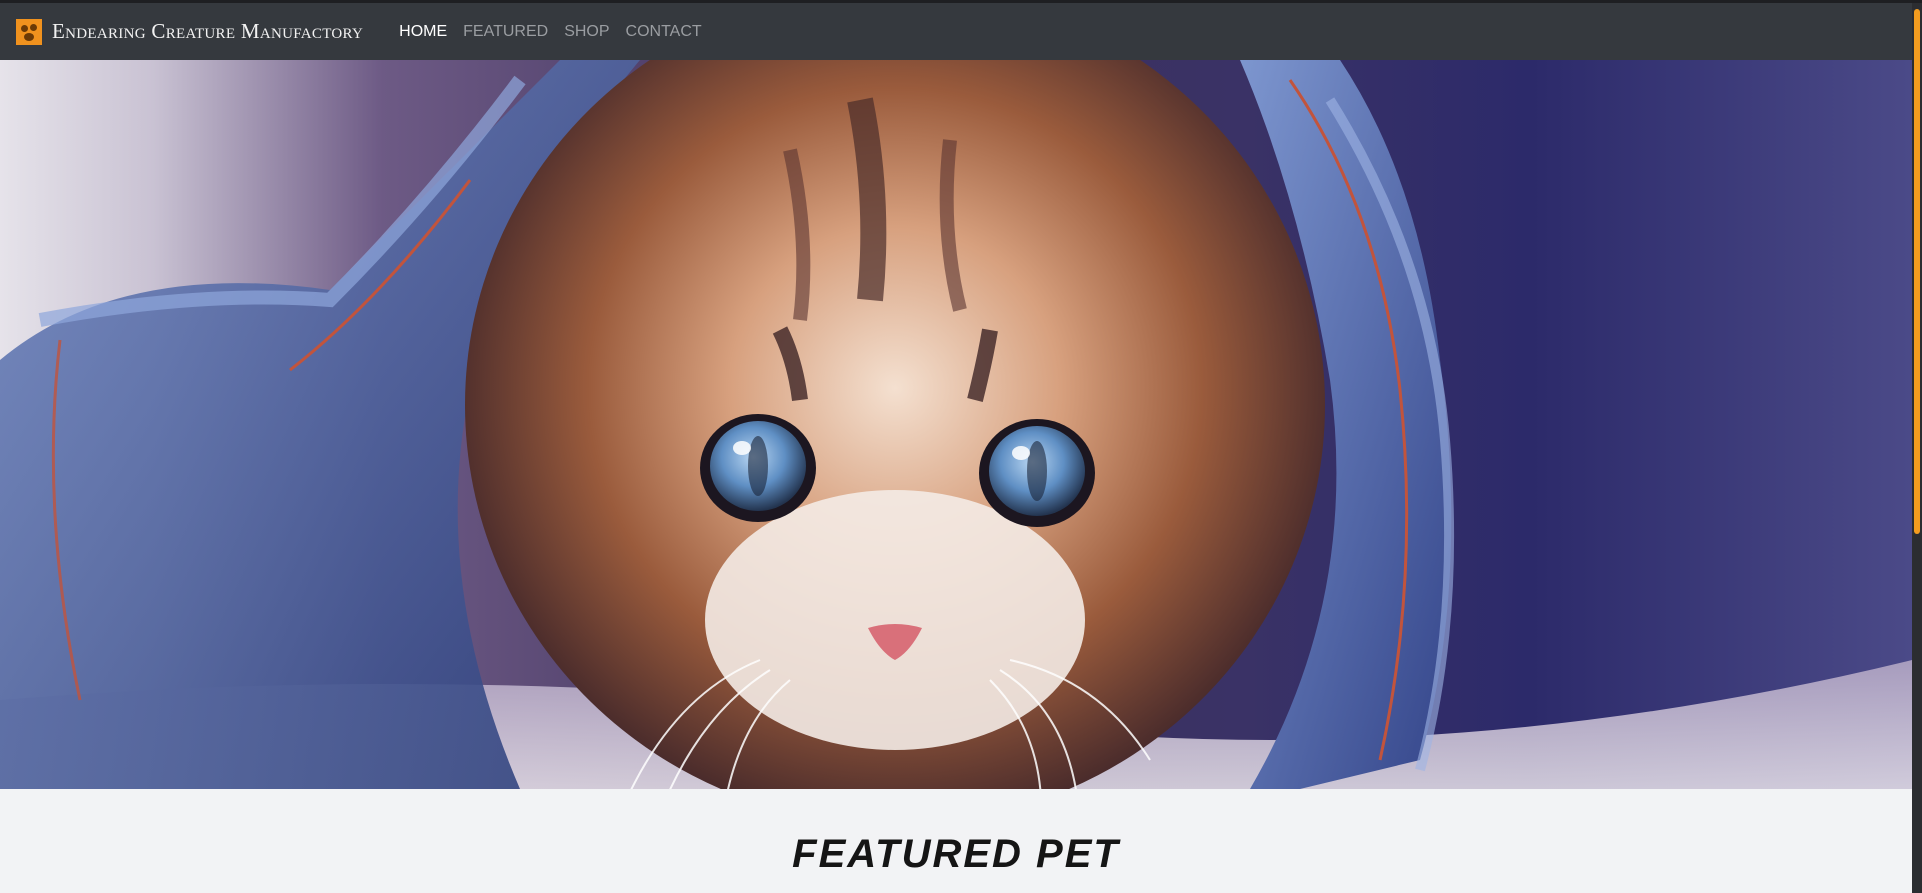 This screenshot has width=1922, height=893. I want to click on nav-item-featured: FEATURED, so click(505, 32).